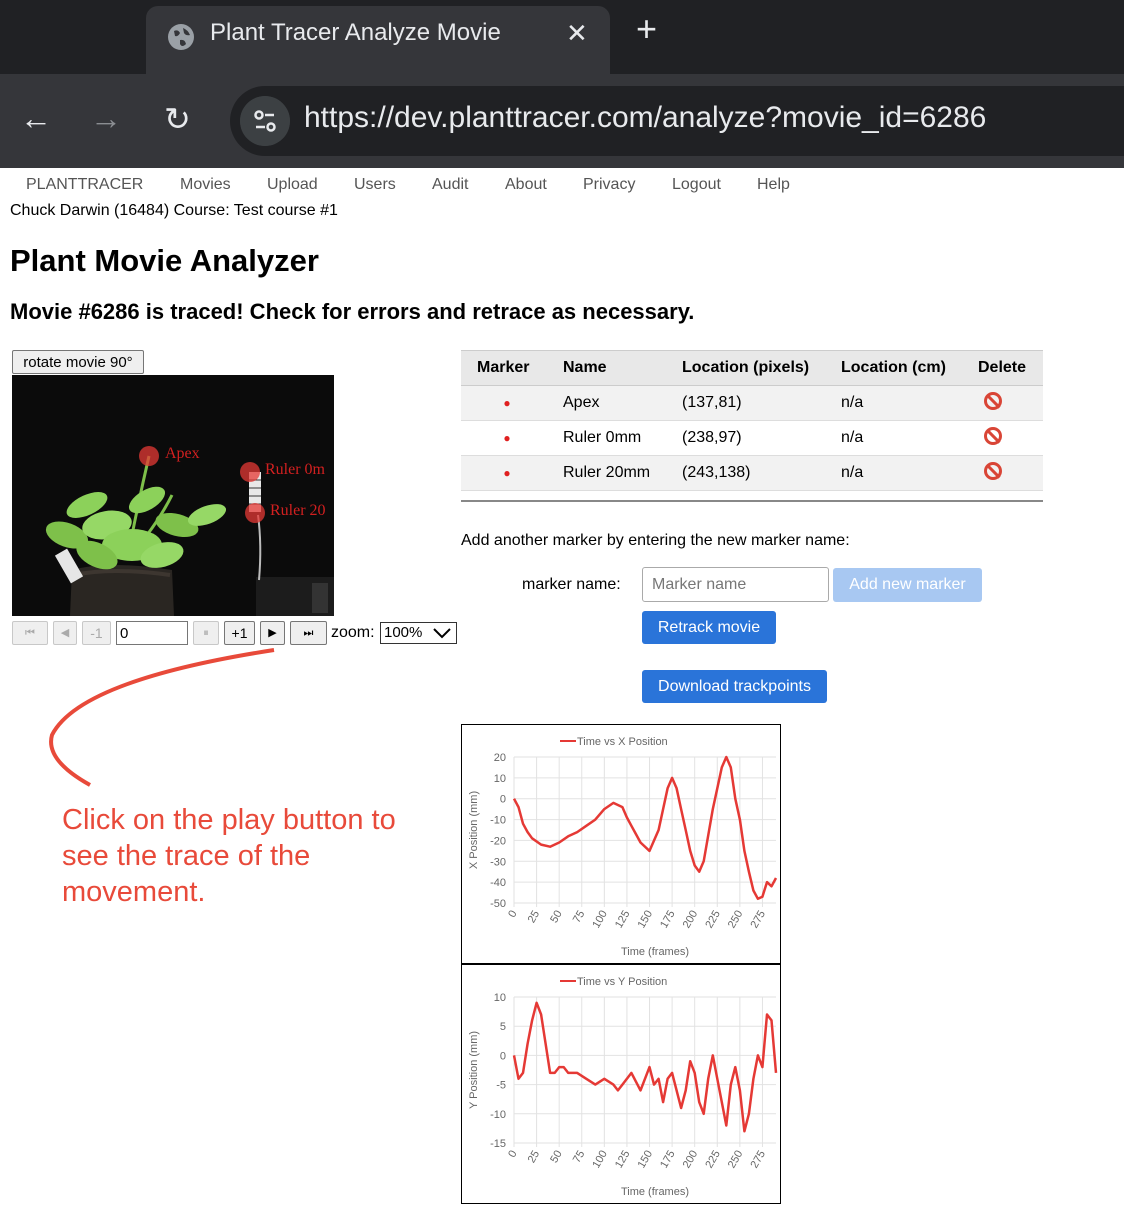 The width and height of the screenshot is (1124, 1224). I want to click on browser-tab: Plant Tracer Analyze Movie ✕, so click(378, 40).